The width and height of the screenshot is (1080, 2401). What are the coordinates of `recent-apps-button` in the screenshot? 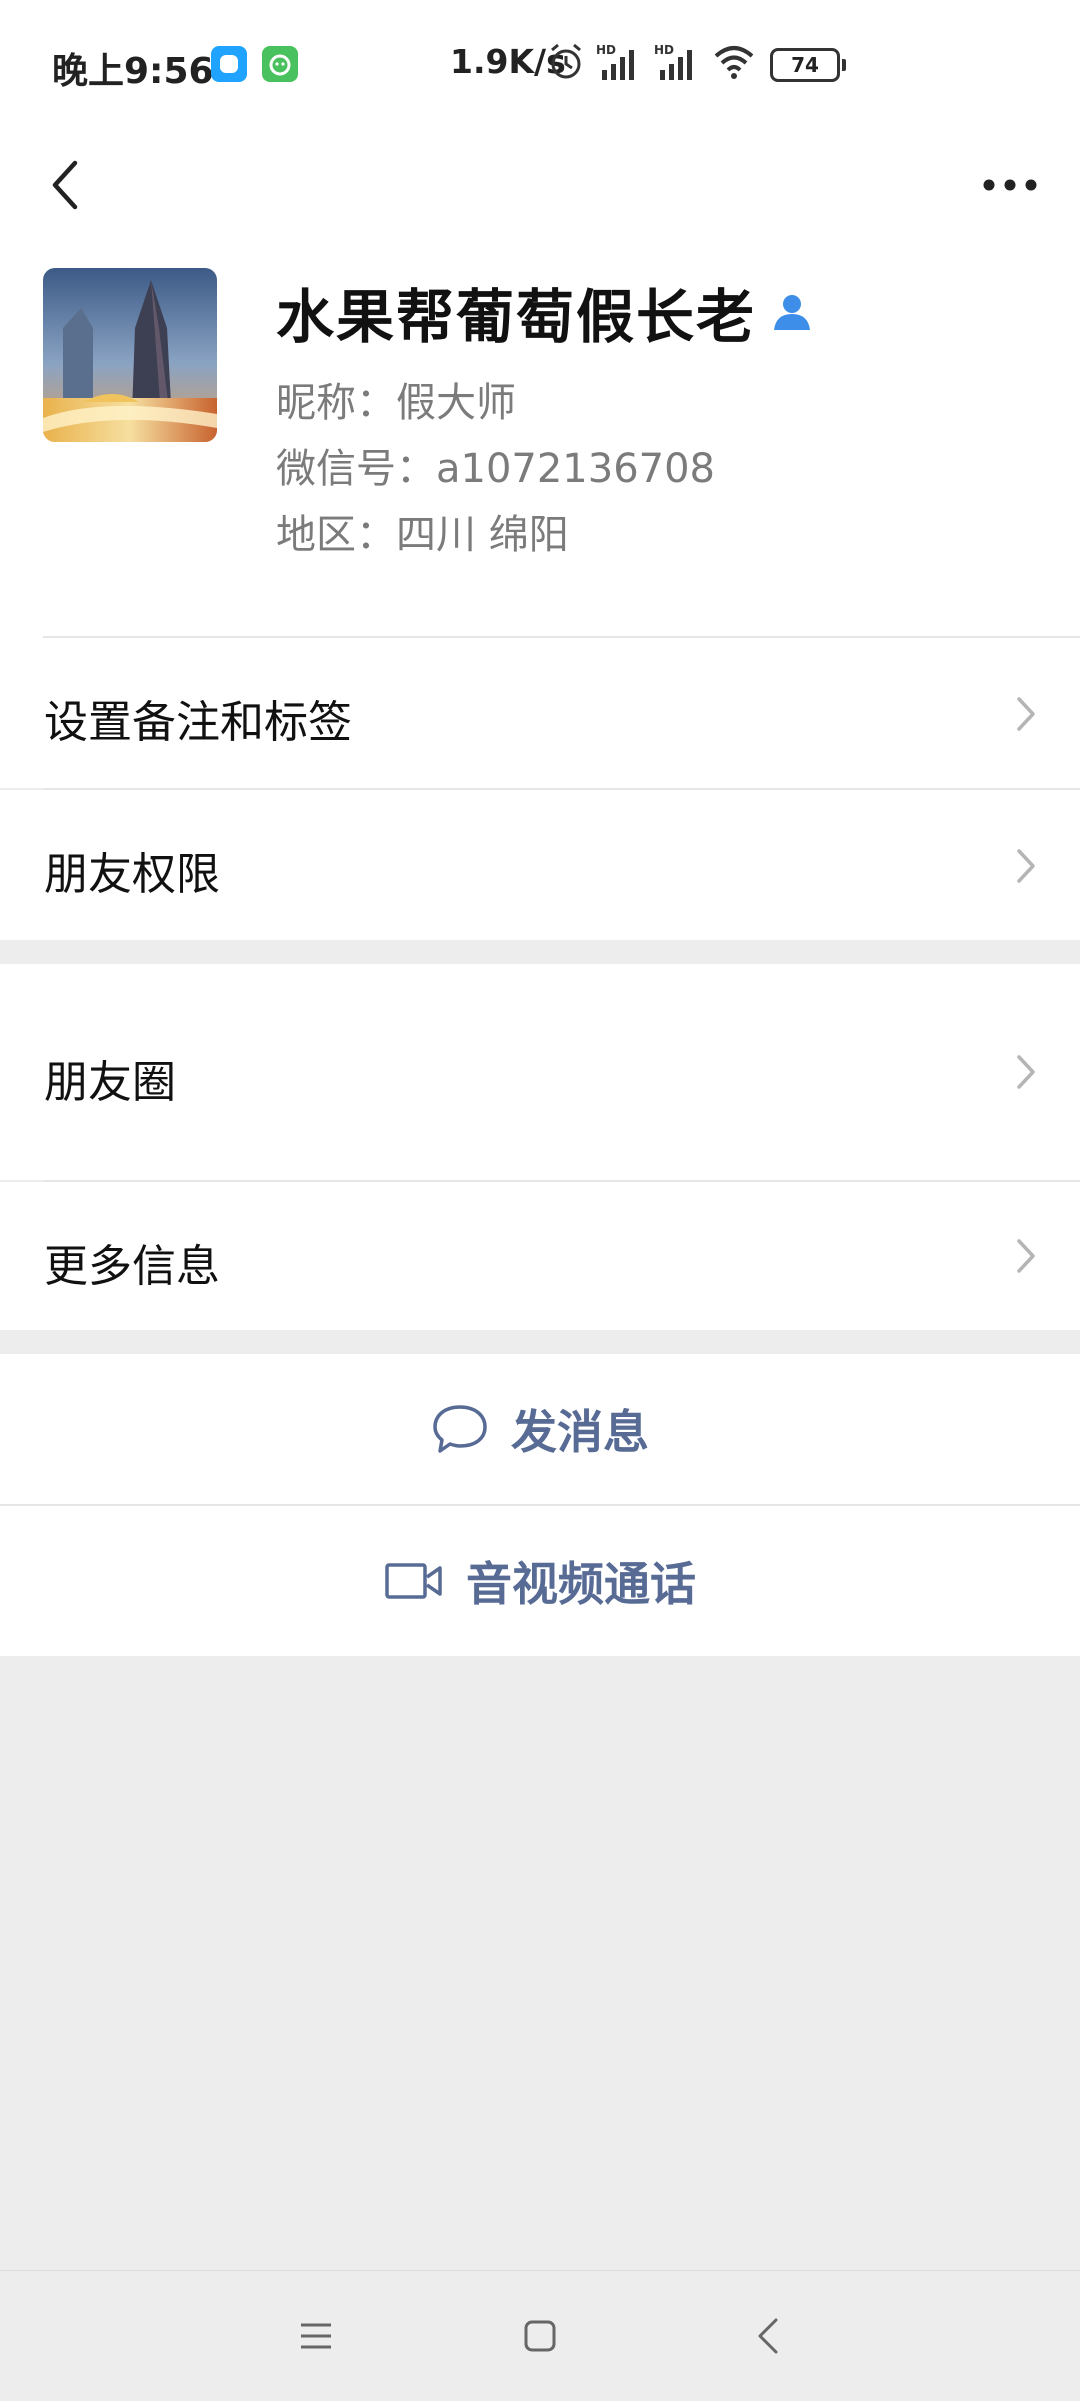 It's located at (316, 2336).